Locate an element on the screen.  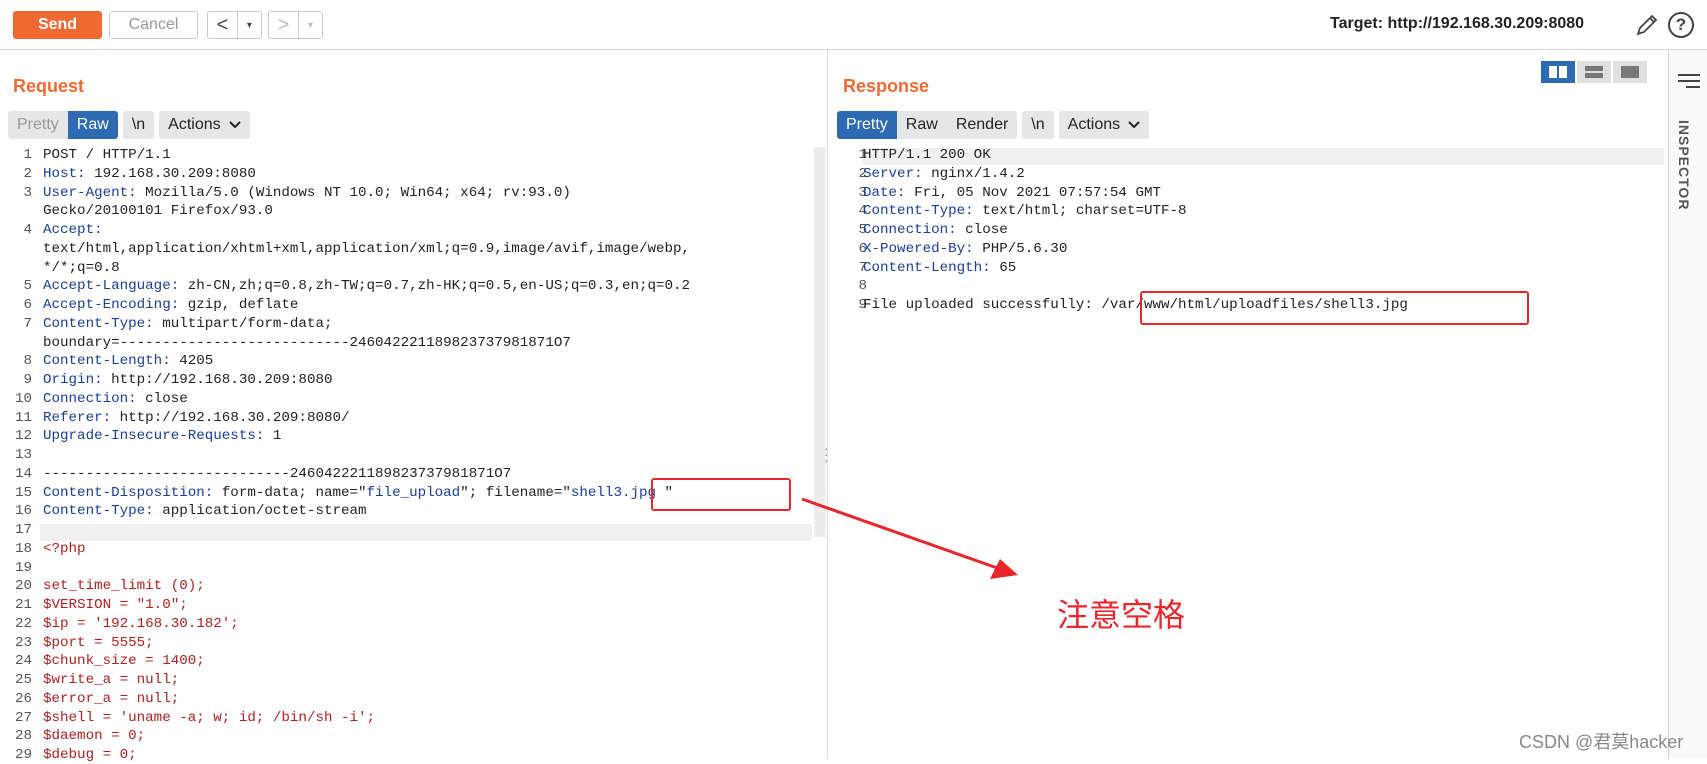
code-line: Content-Type: multipart/form-data; is located at coordinates (187, 324).